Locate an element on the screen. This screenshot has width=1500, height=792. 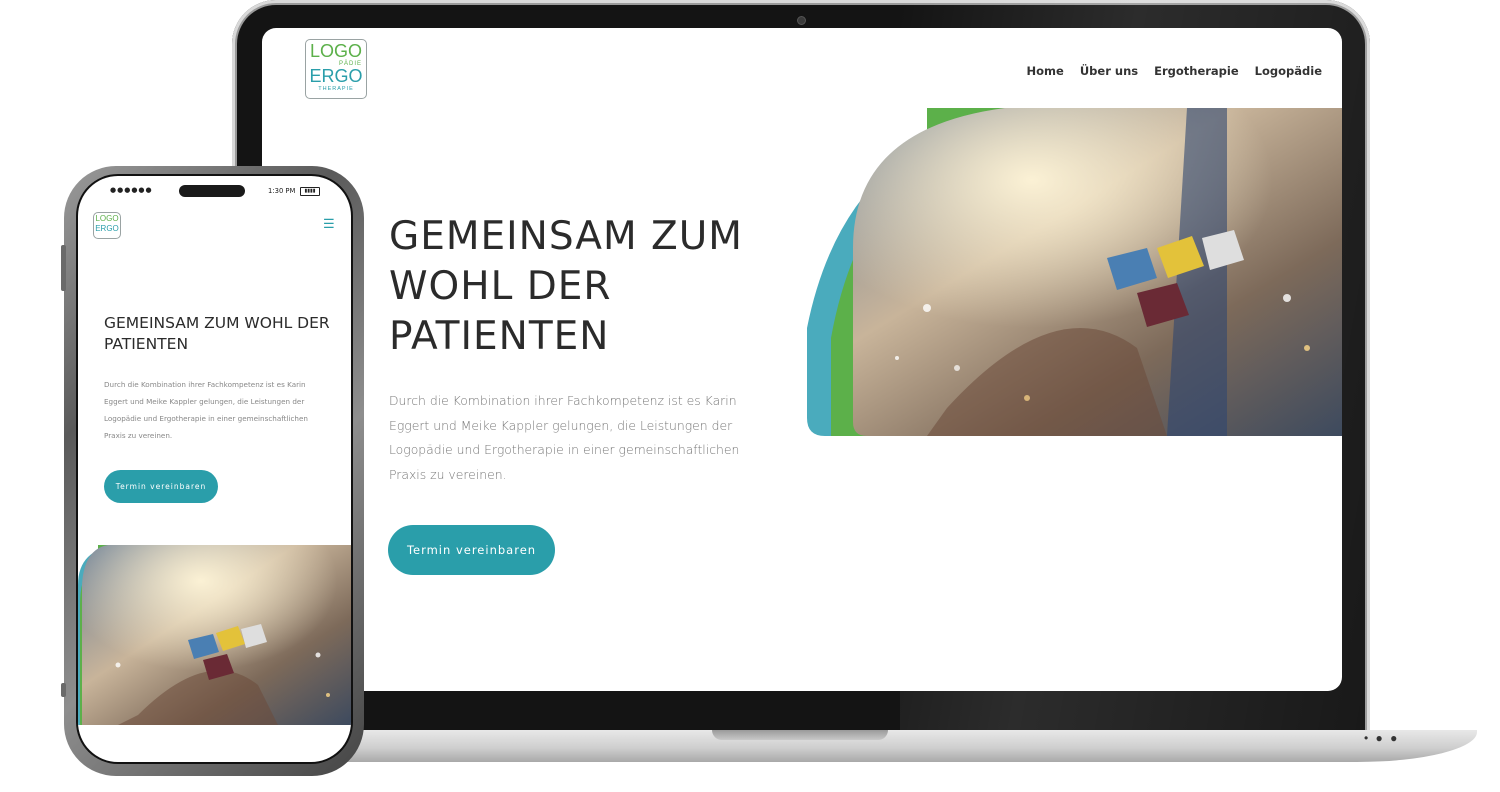
main-navigation: Home Über uns Ergotherapie Logopädie is located at coordinates (1174, 71).